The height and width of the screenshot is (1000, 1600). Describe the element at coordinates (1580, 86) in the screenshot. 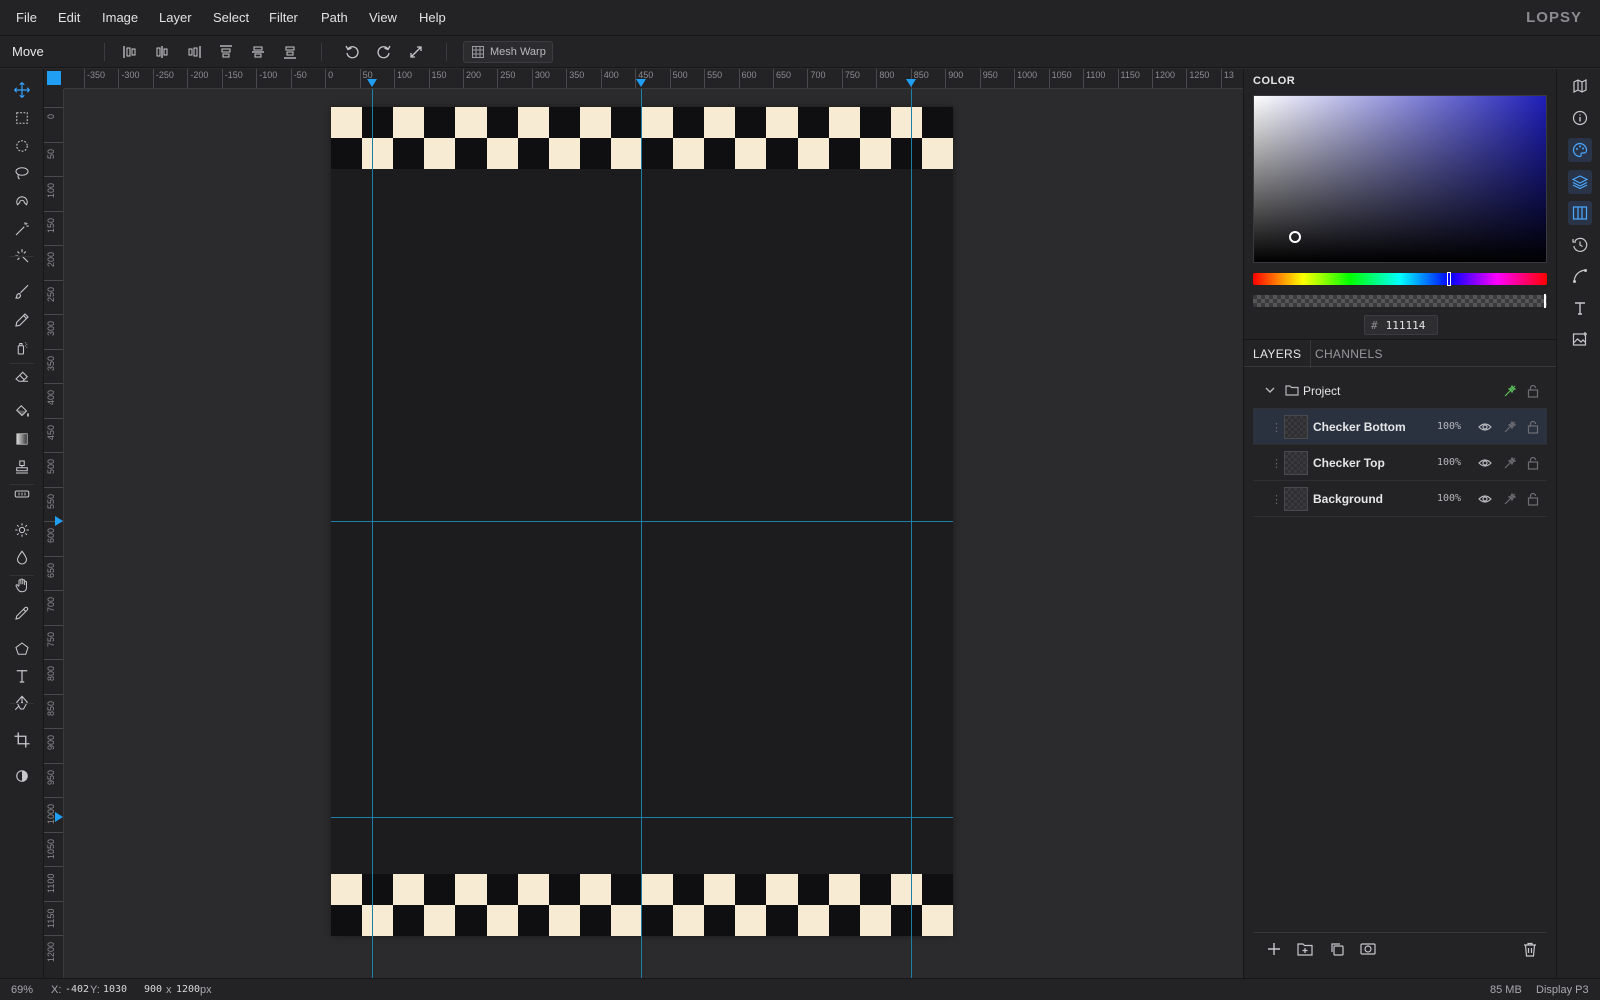

I see `map-icon` at that location.